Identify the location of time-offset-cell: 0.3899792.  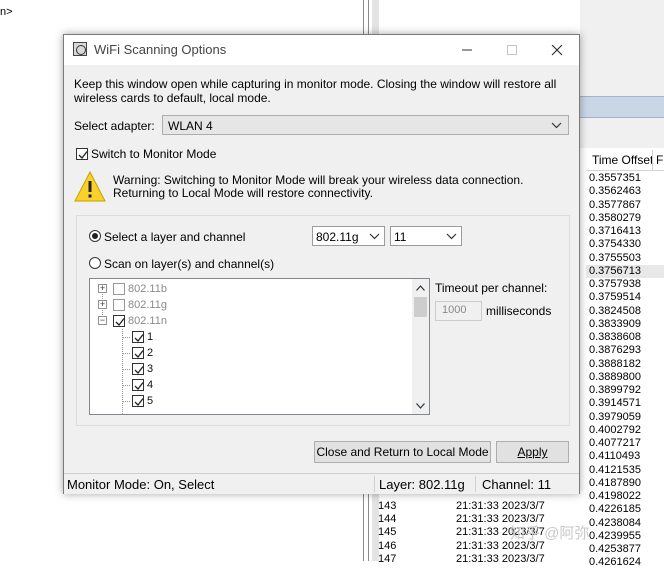
(625, 390).